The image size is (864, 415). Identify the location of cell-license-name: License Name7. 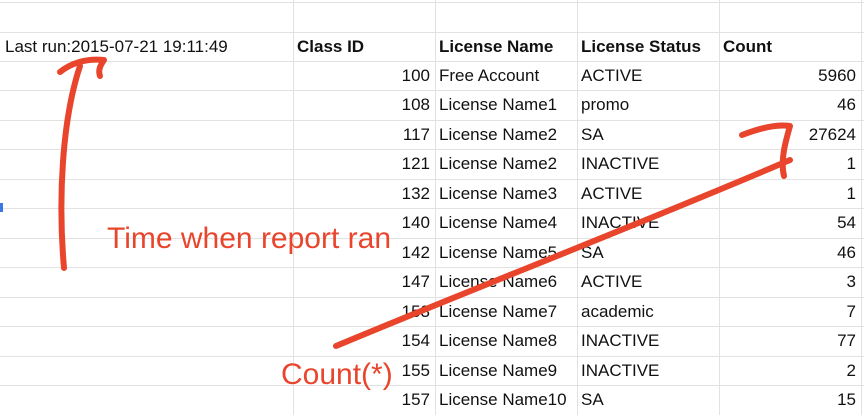
(506, 311).